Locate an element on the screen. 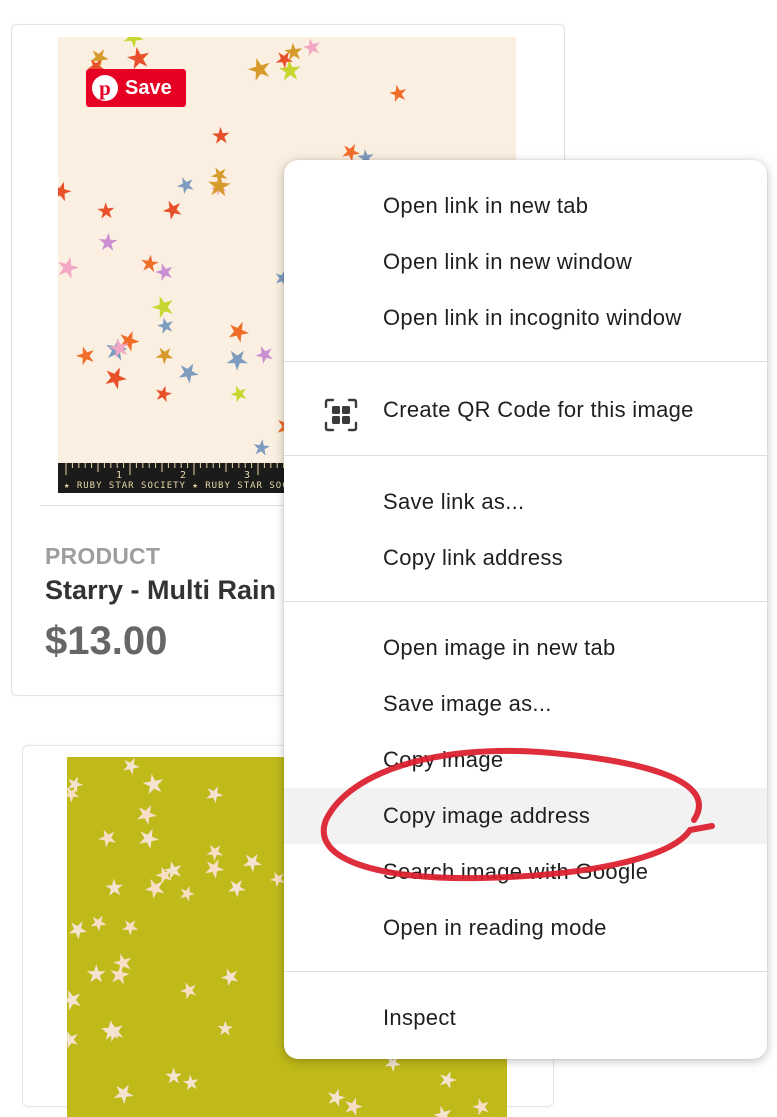 The height and width of the screenshot is (1117, 777). pinterest-logo-icon: p is located at coordinates (105, 88).